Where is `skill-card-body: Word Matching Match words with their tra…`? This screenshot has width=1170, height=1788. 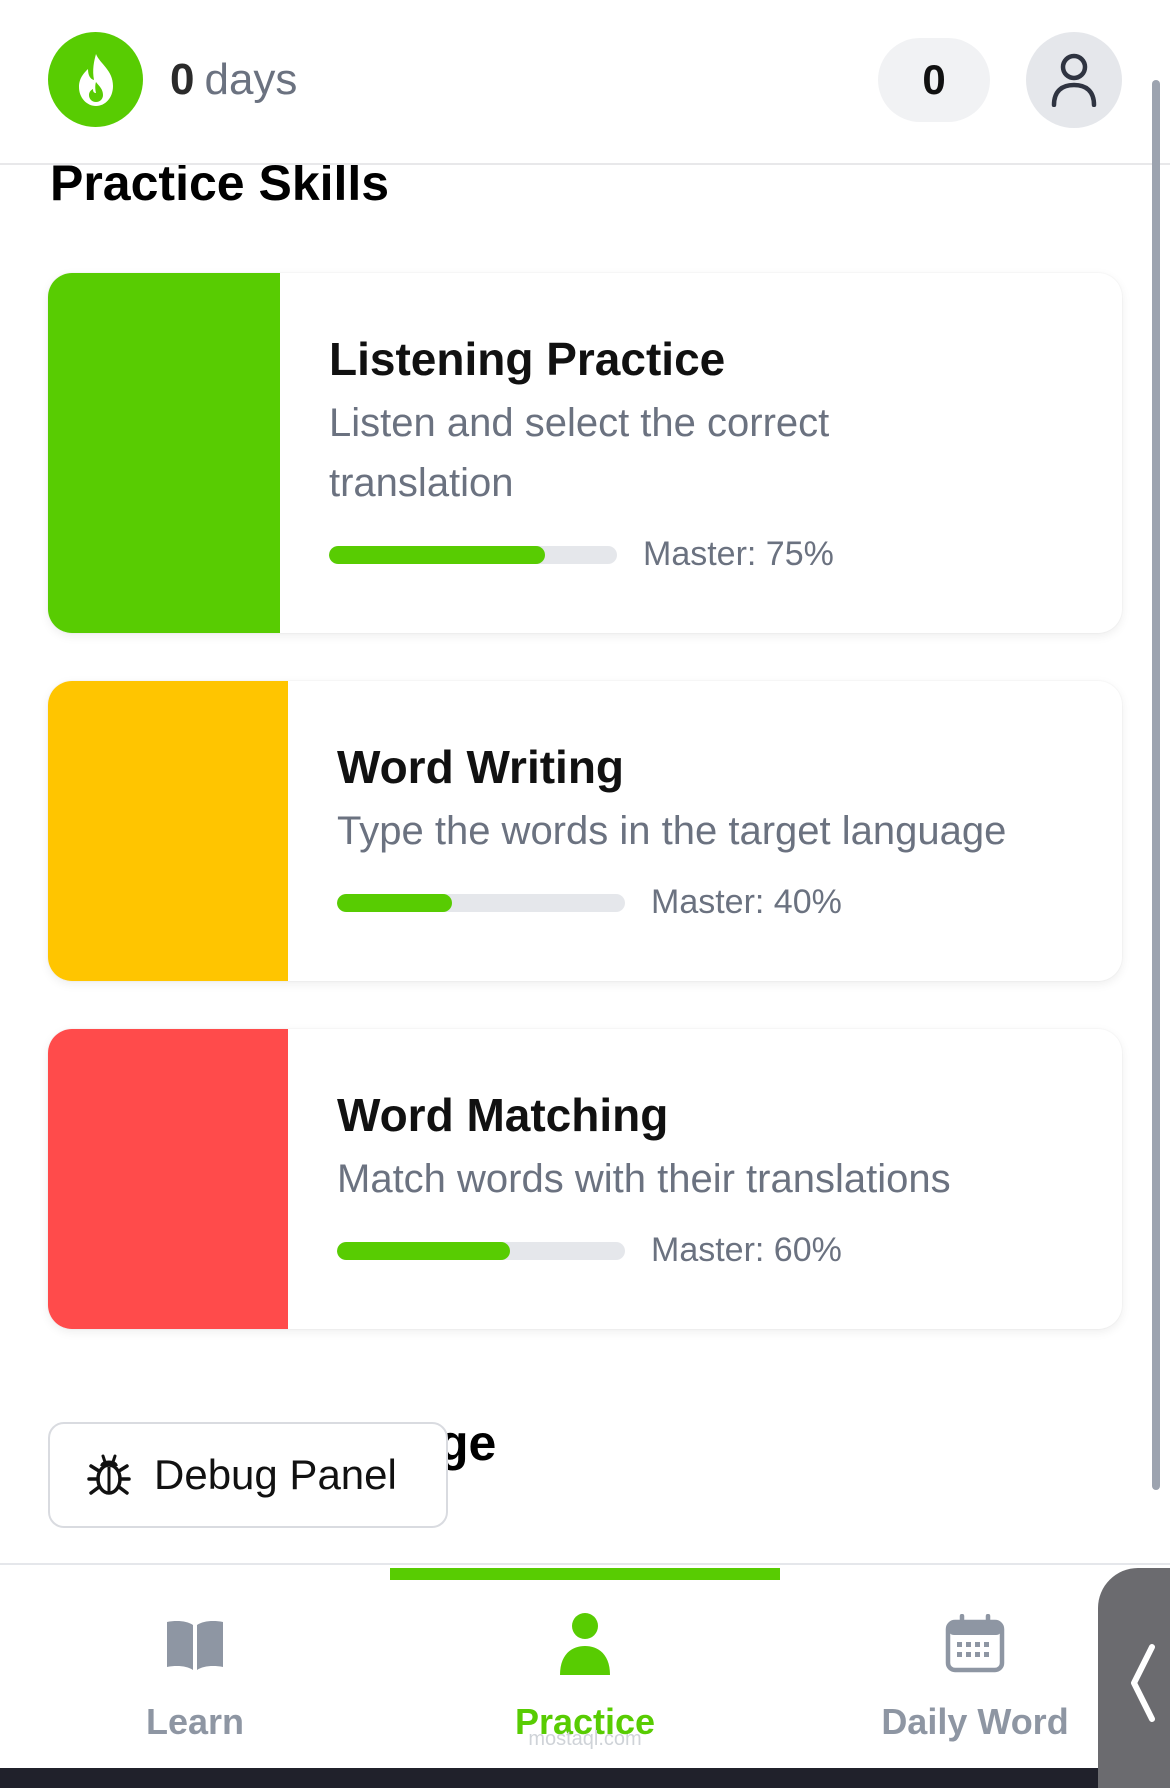 skill-card-body: Word Matching Match words with their tra… is located at coordinates (709, 1177).